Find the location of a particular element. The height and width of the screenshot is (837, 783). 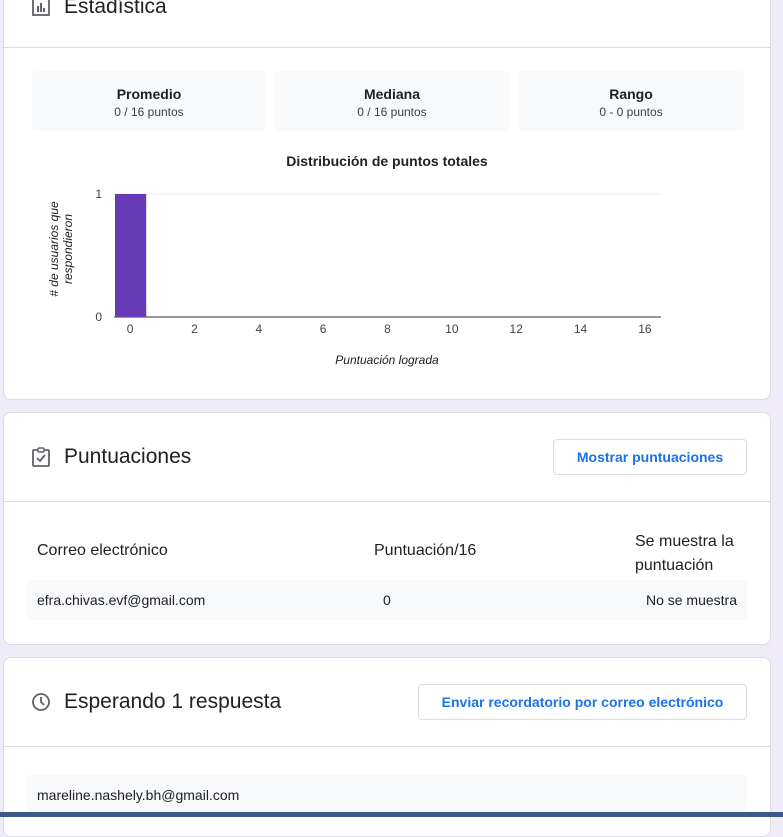

statistics-title: Estadística is located at coordinates (115, 9).